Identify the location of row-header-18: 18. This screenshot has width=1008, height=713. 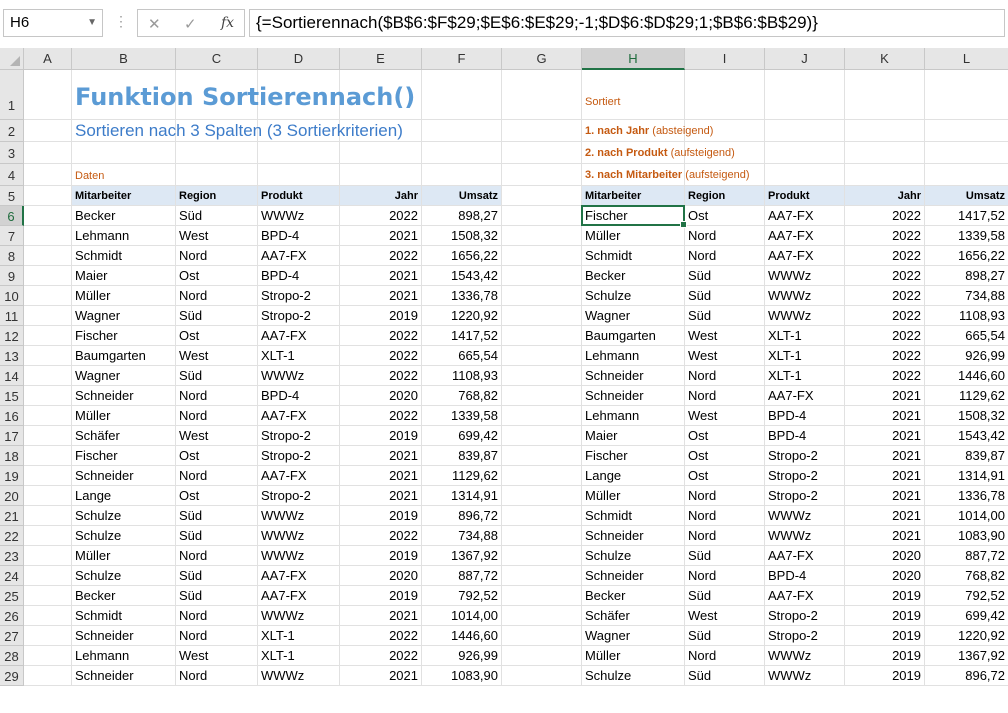
(12, 456).